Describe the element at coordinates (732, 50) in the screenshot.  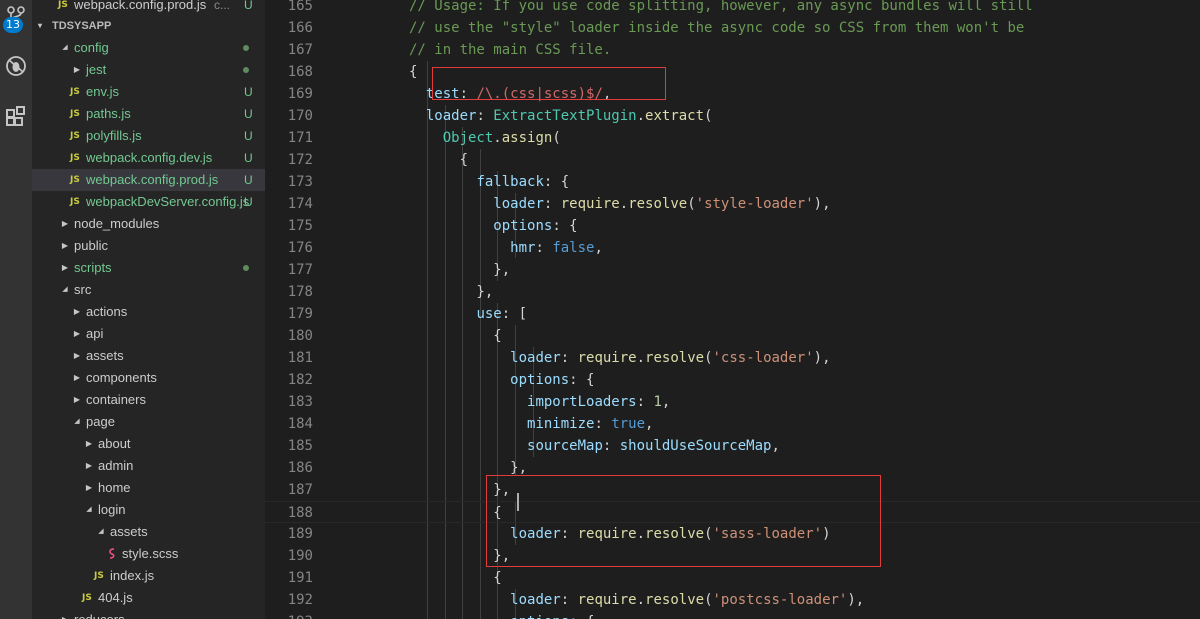
I see `code-line: 167 // in the main CSS file.` at that location.